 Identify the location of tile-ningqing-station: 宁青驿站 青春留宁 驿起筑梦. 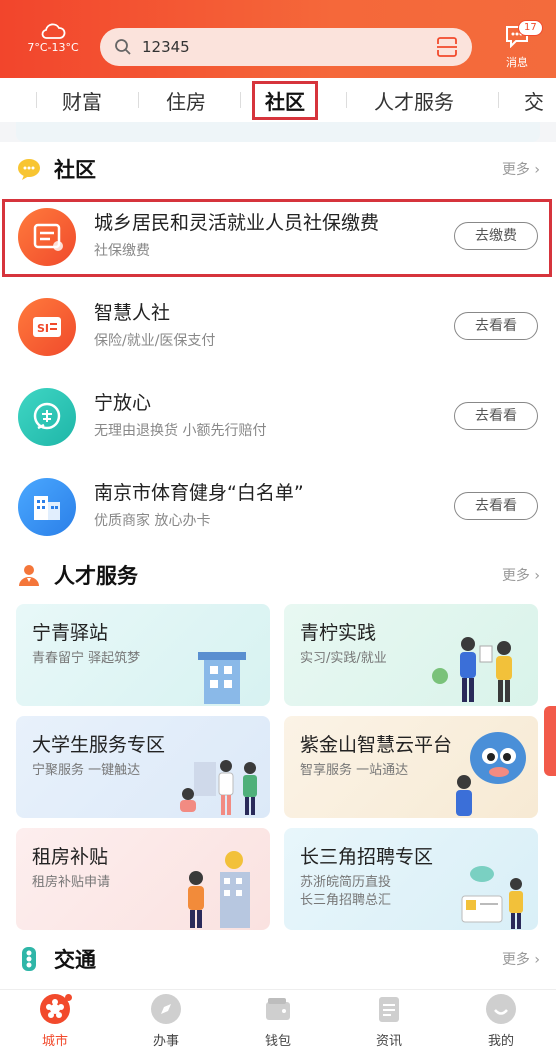
(143, 655).